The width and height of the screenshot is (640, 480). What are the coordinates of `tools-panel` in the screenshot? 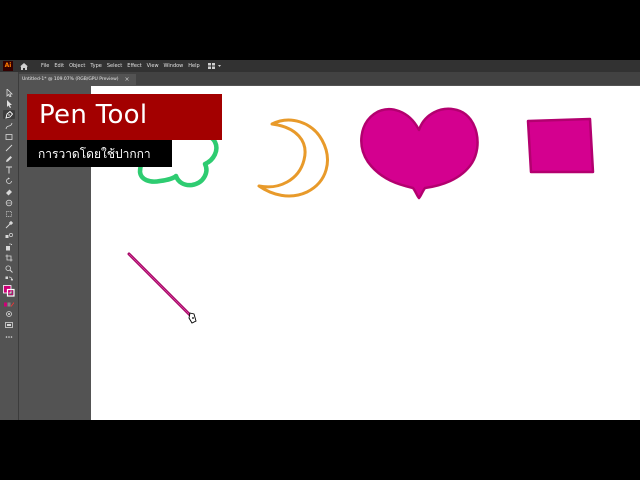 It's located at (9, 246).